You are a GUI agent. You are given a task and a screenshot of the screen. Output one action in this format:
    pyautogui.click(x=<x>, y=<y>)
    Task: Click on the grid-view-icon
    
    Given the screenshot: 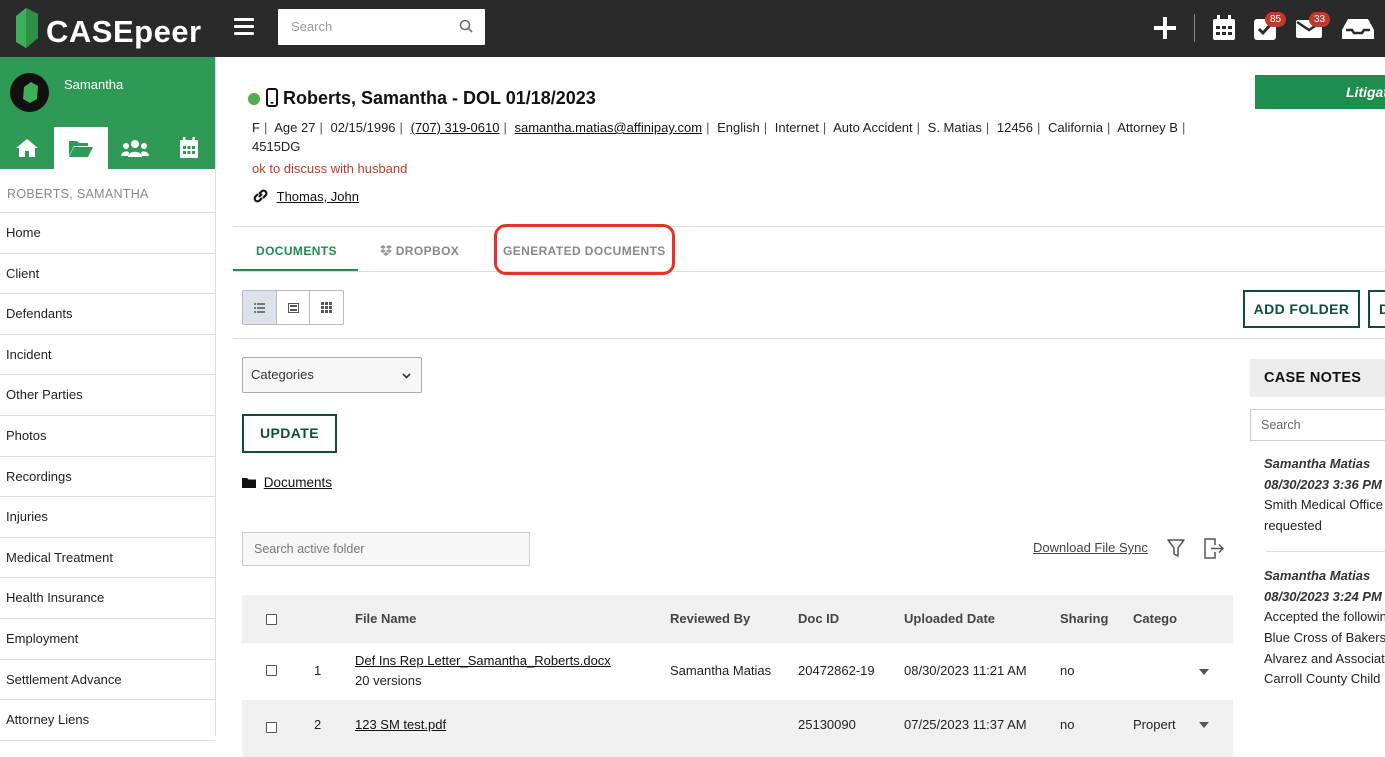 What is the action you would take?
    pyautogui.click(x=327, y=307)
    